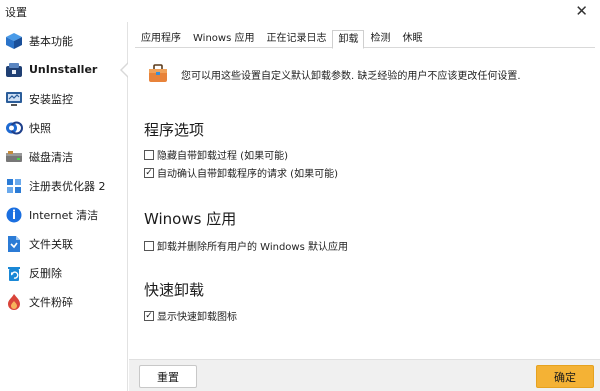  What do you see at coordinates (348, 39) in the screenshot?
I see `tab-uninstall: 卸载` at bounding box center [348, 39].